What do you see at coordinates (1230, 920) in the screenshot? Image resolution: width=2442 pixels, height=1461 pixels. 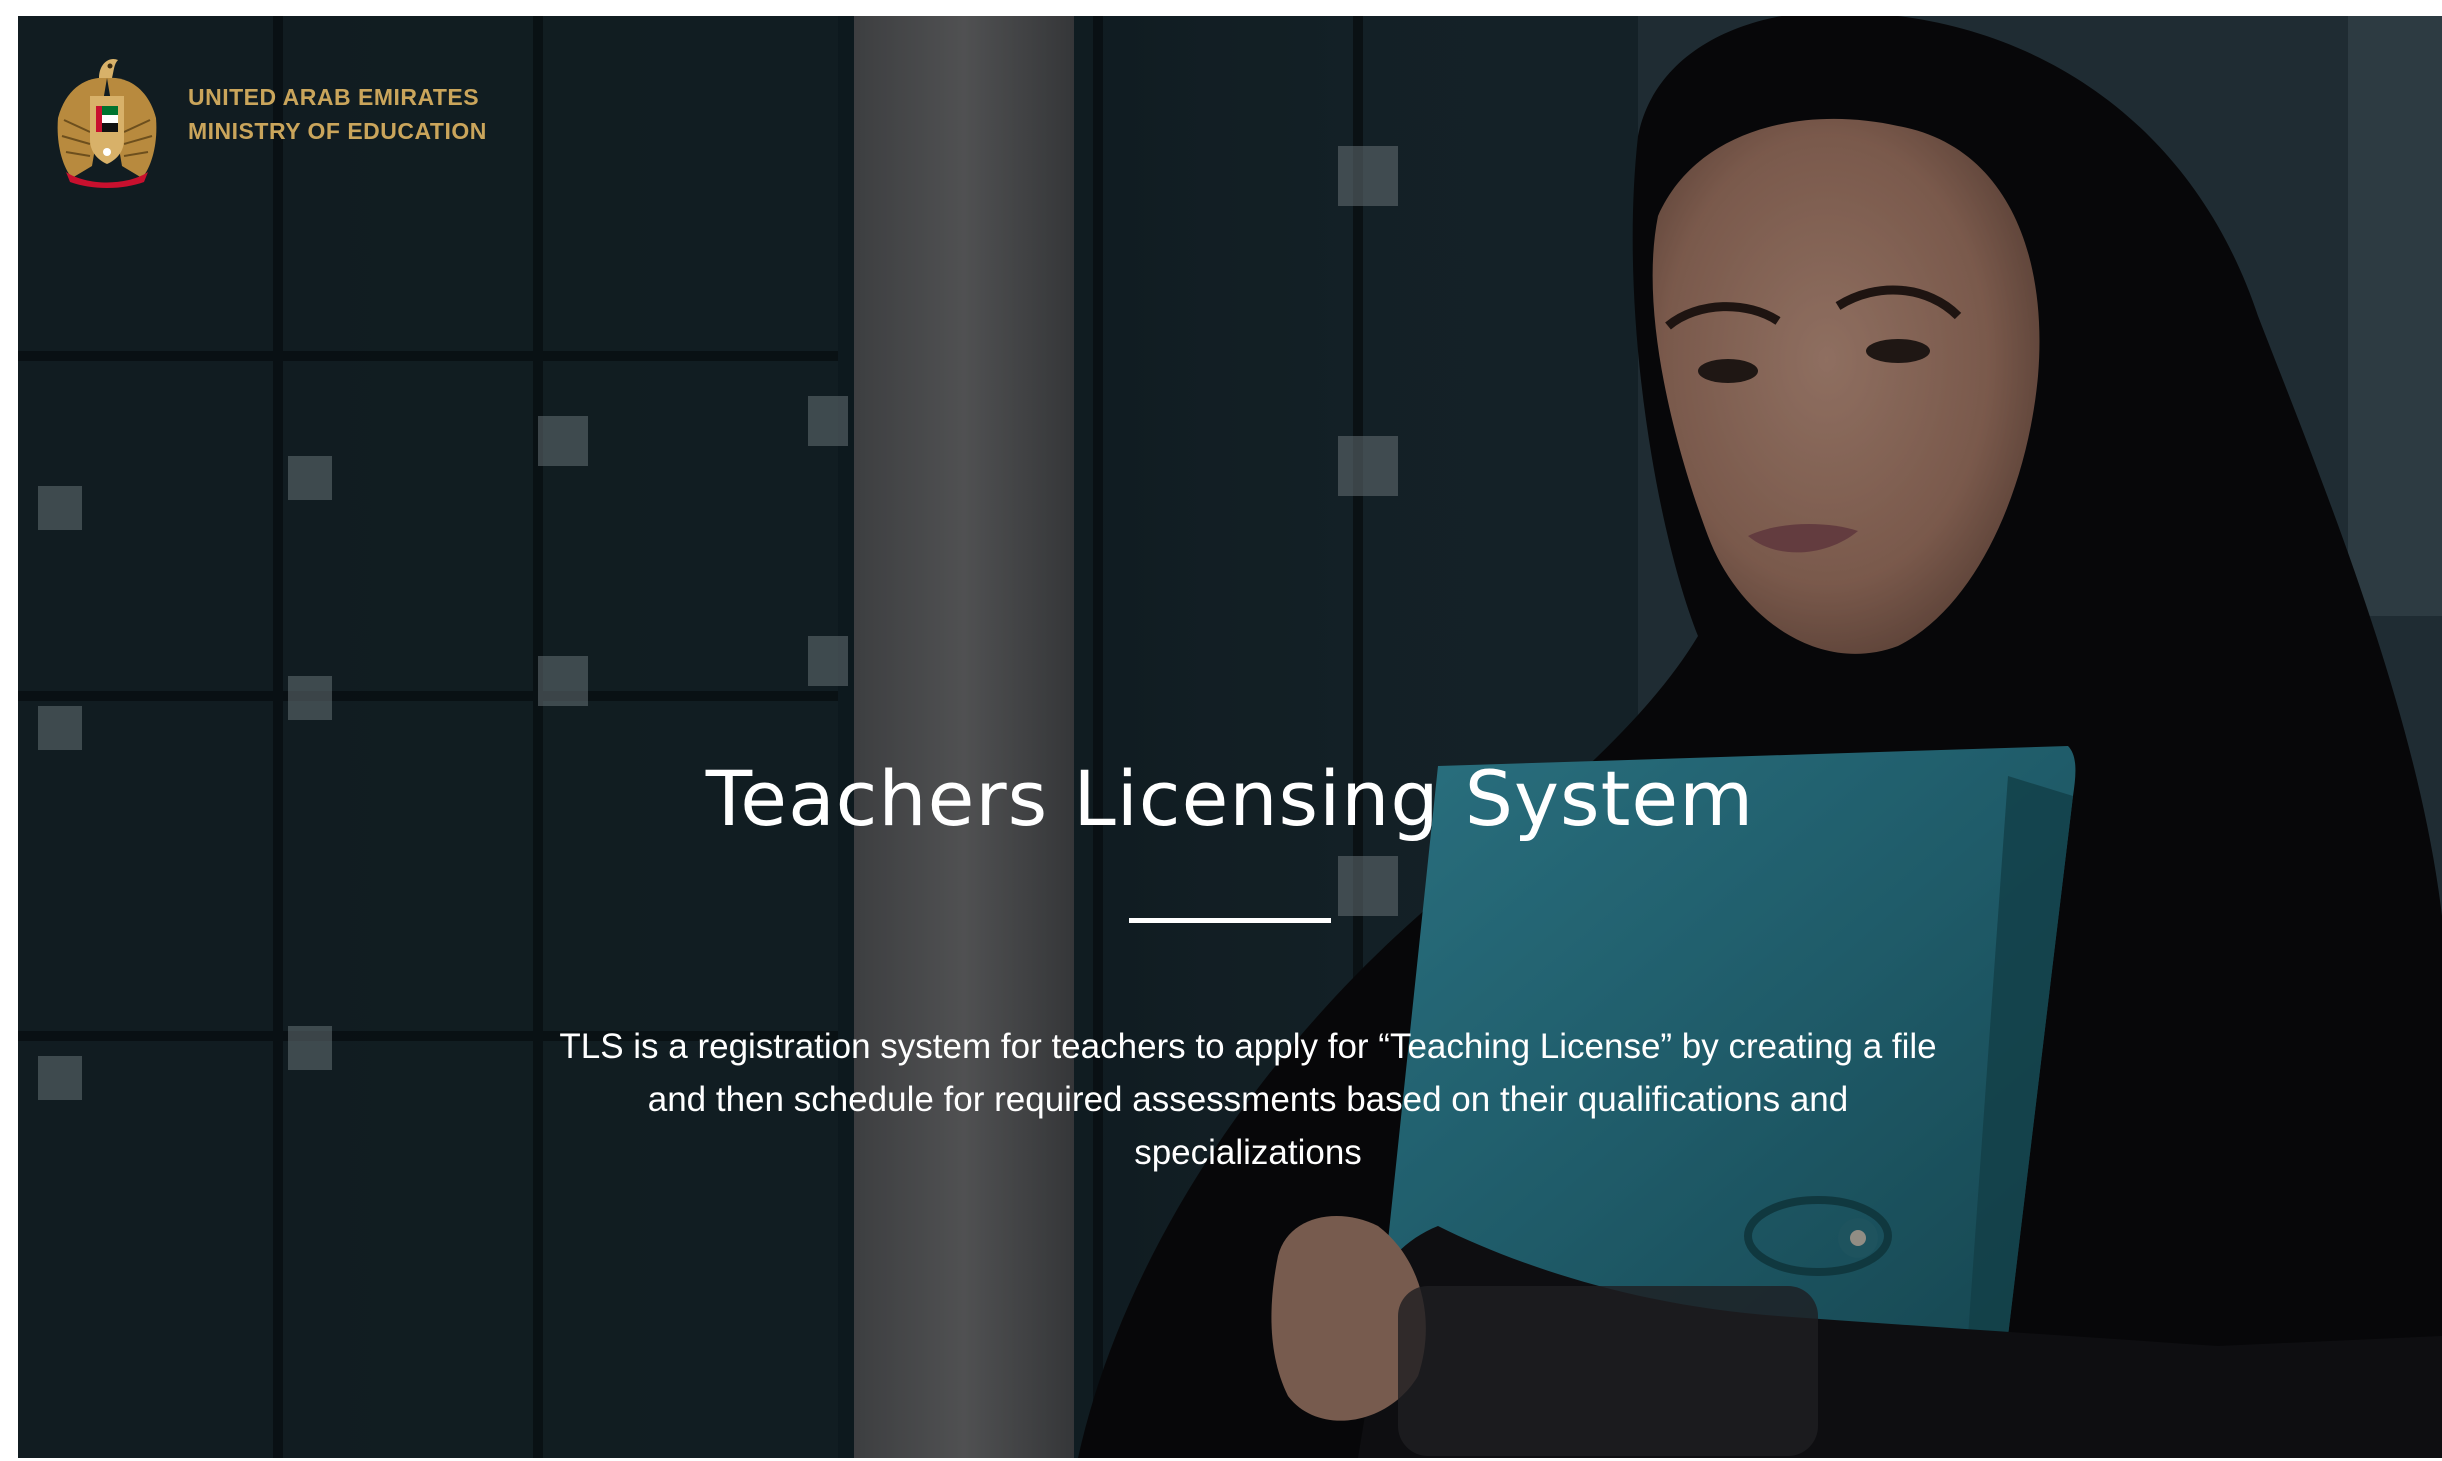 I see `title-divider` at bounding box center [1230, 920].